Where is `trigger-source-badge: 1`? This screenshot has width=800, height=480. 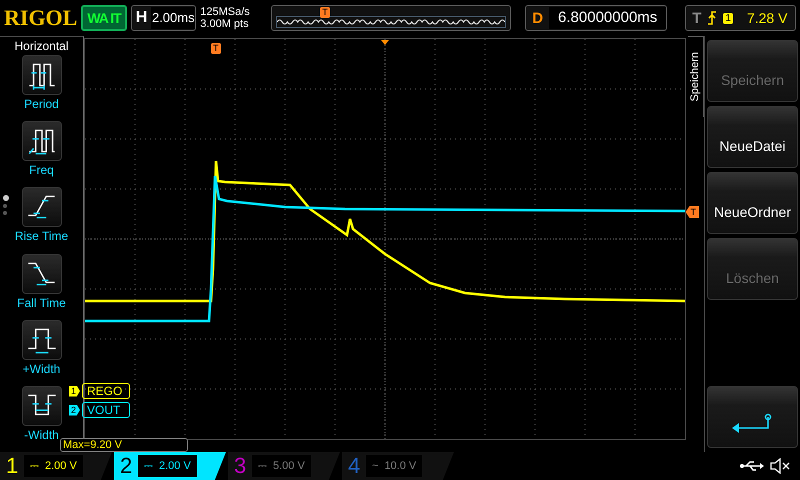 trigger-source-badge: 1 is located at coordinates (728, 18).